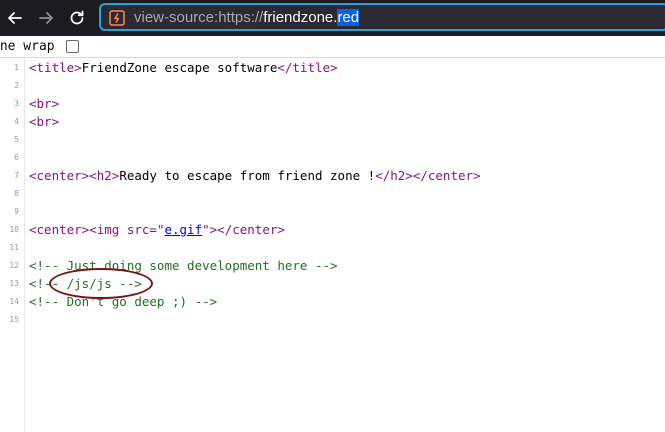  Describe the element at coordinates (16, 211) in the screenshot. I see `line-number: 9` at that location.